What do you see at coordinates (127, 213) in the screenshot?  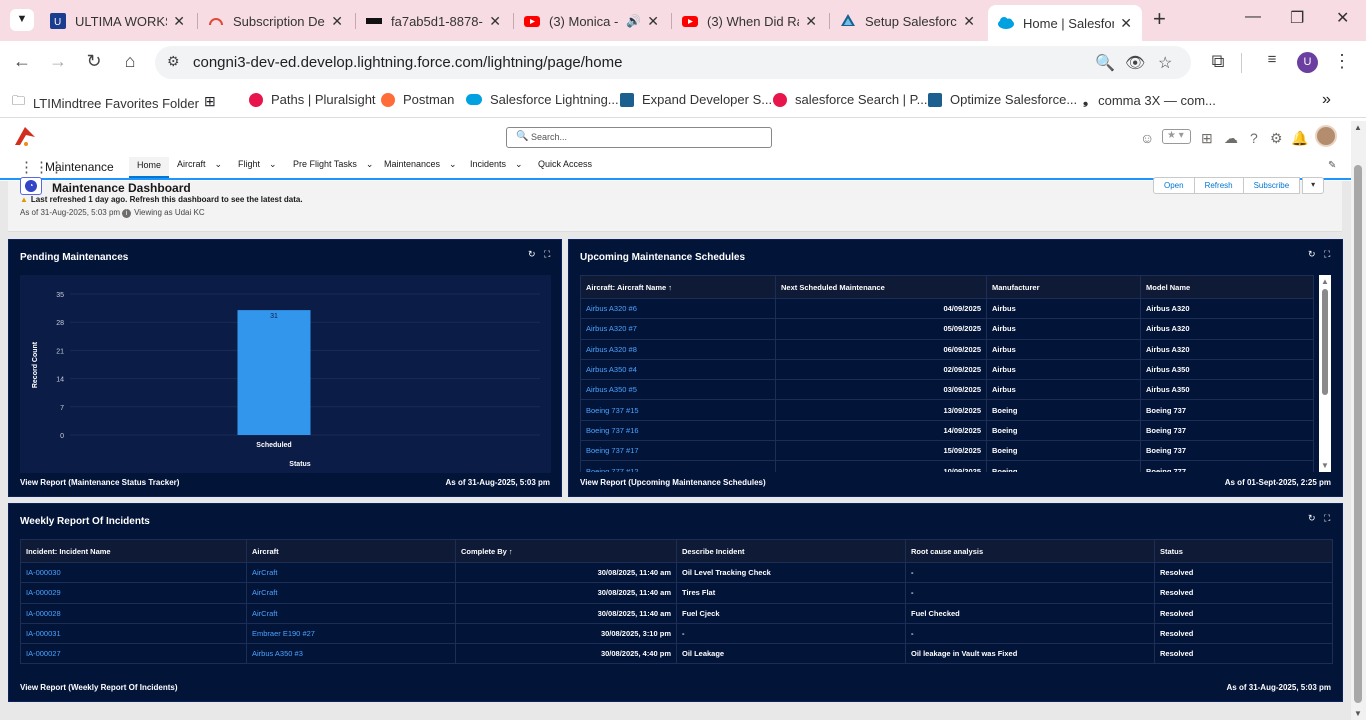 I see `info-icon: i` at bounding box center [127, 213].